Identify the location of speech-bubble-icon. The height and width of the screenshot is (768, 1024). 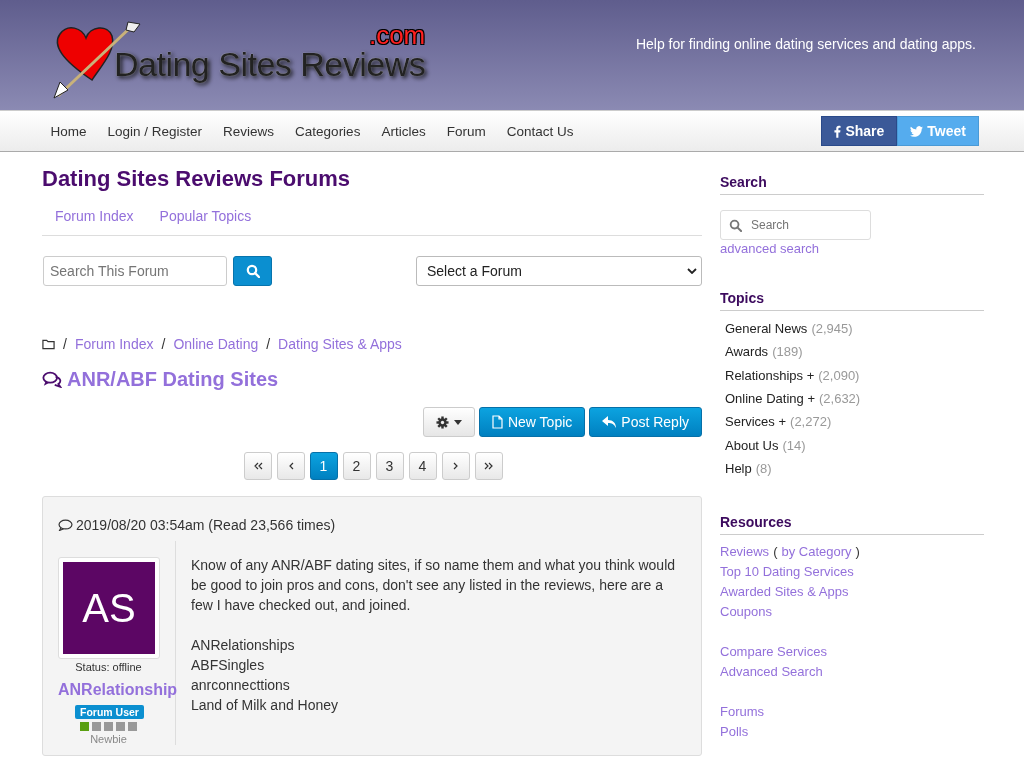
(65, 525).